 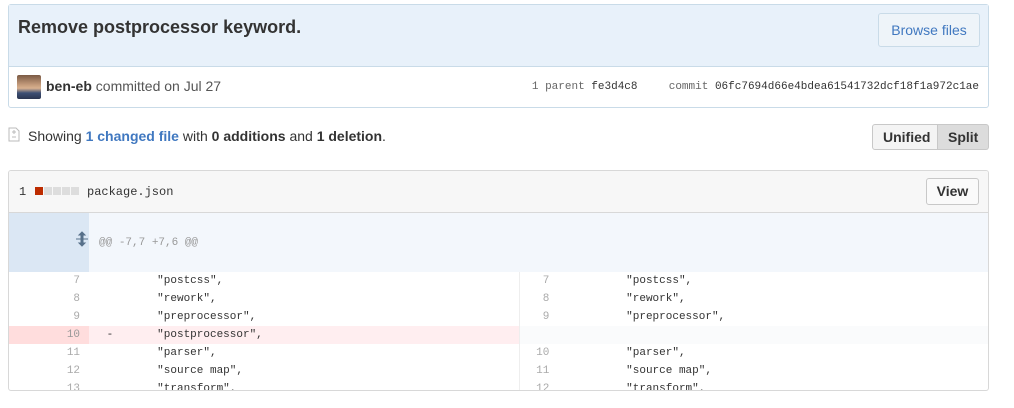 What do you see at coordinates (158, 86) in the screenshot?
I see `commit-date: committed on Jul 27` at bounding box center [158, 86].